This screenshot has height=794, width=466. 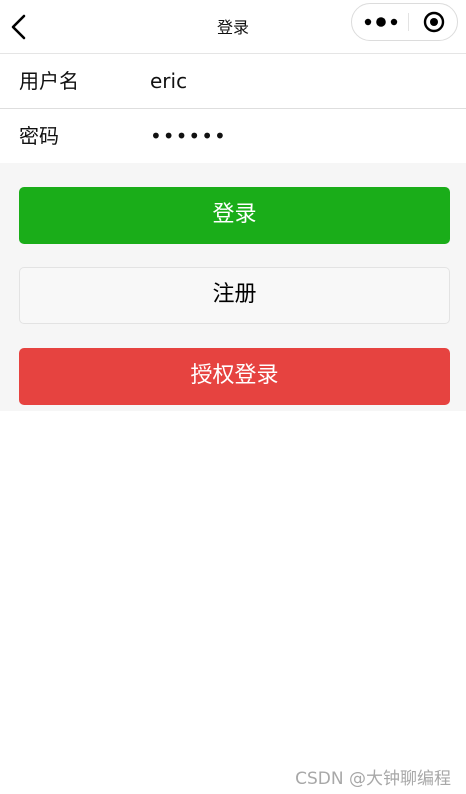 What do you see at coordinates (373, 779) in the screenshot?
I see `watermark: CSDN @大钟聊编程` at bounding box center [373, 779].